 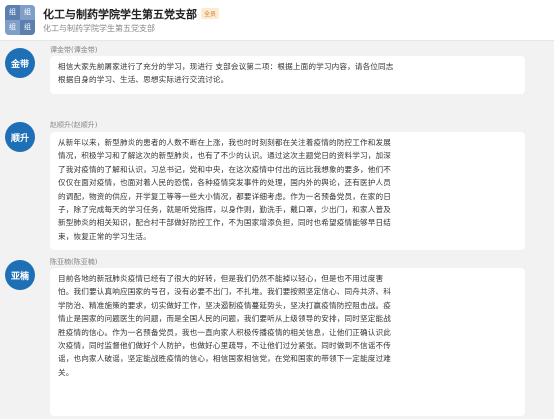 I want to click on sender-name: 陈亚楠(陈亚楠), so click(x=74, y=262).